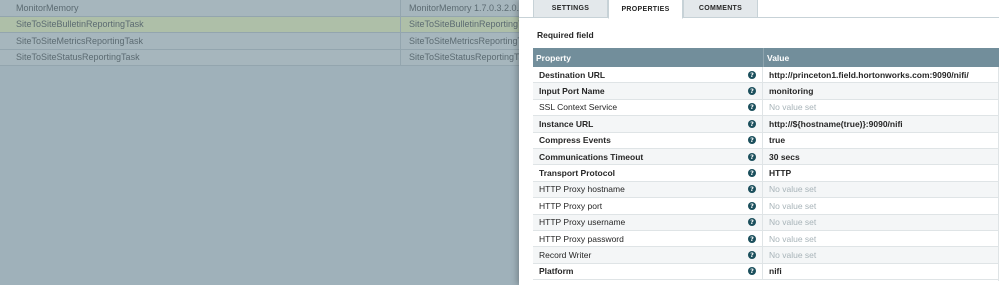  Describe the element at coordinates (200, 24) in the screenshot. I see `task-name-cell: SiteToSiteBulletinReportingTask` at that location.